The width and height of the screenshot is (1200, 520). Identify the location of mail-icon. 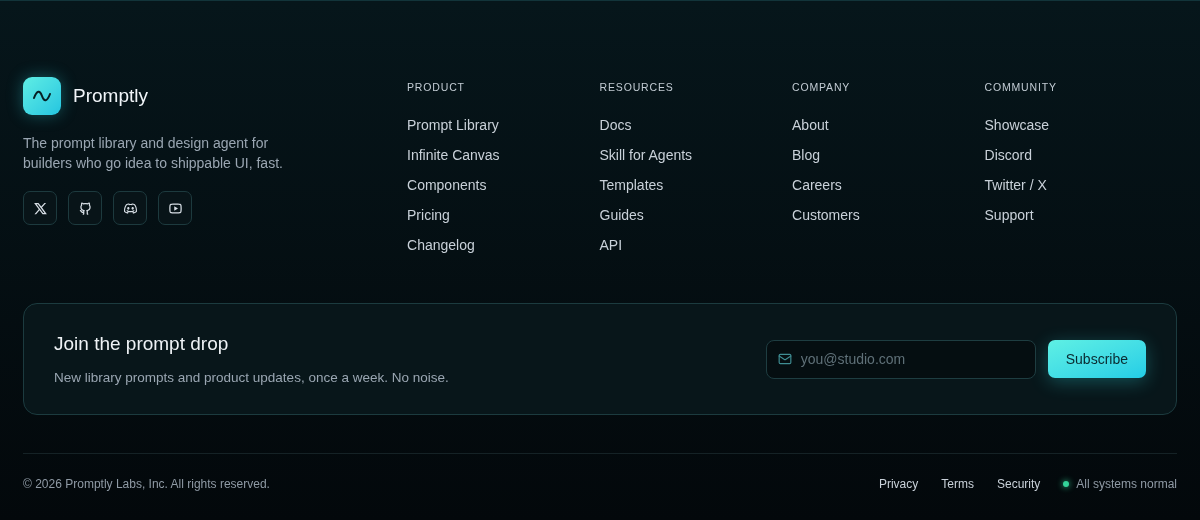
(784, 359).